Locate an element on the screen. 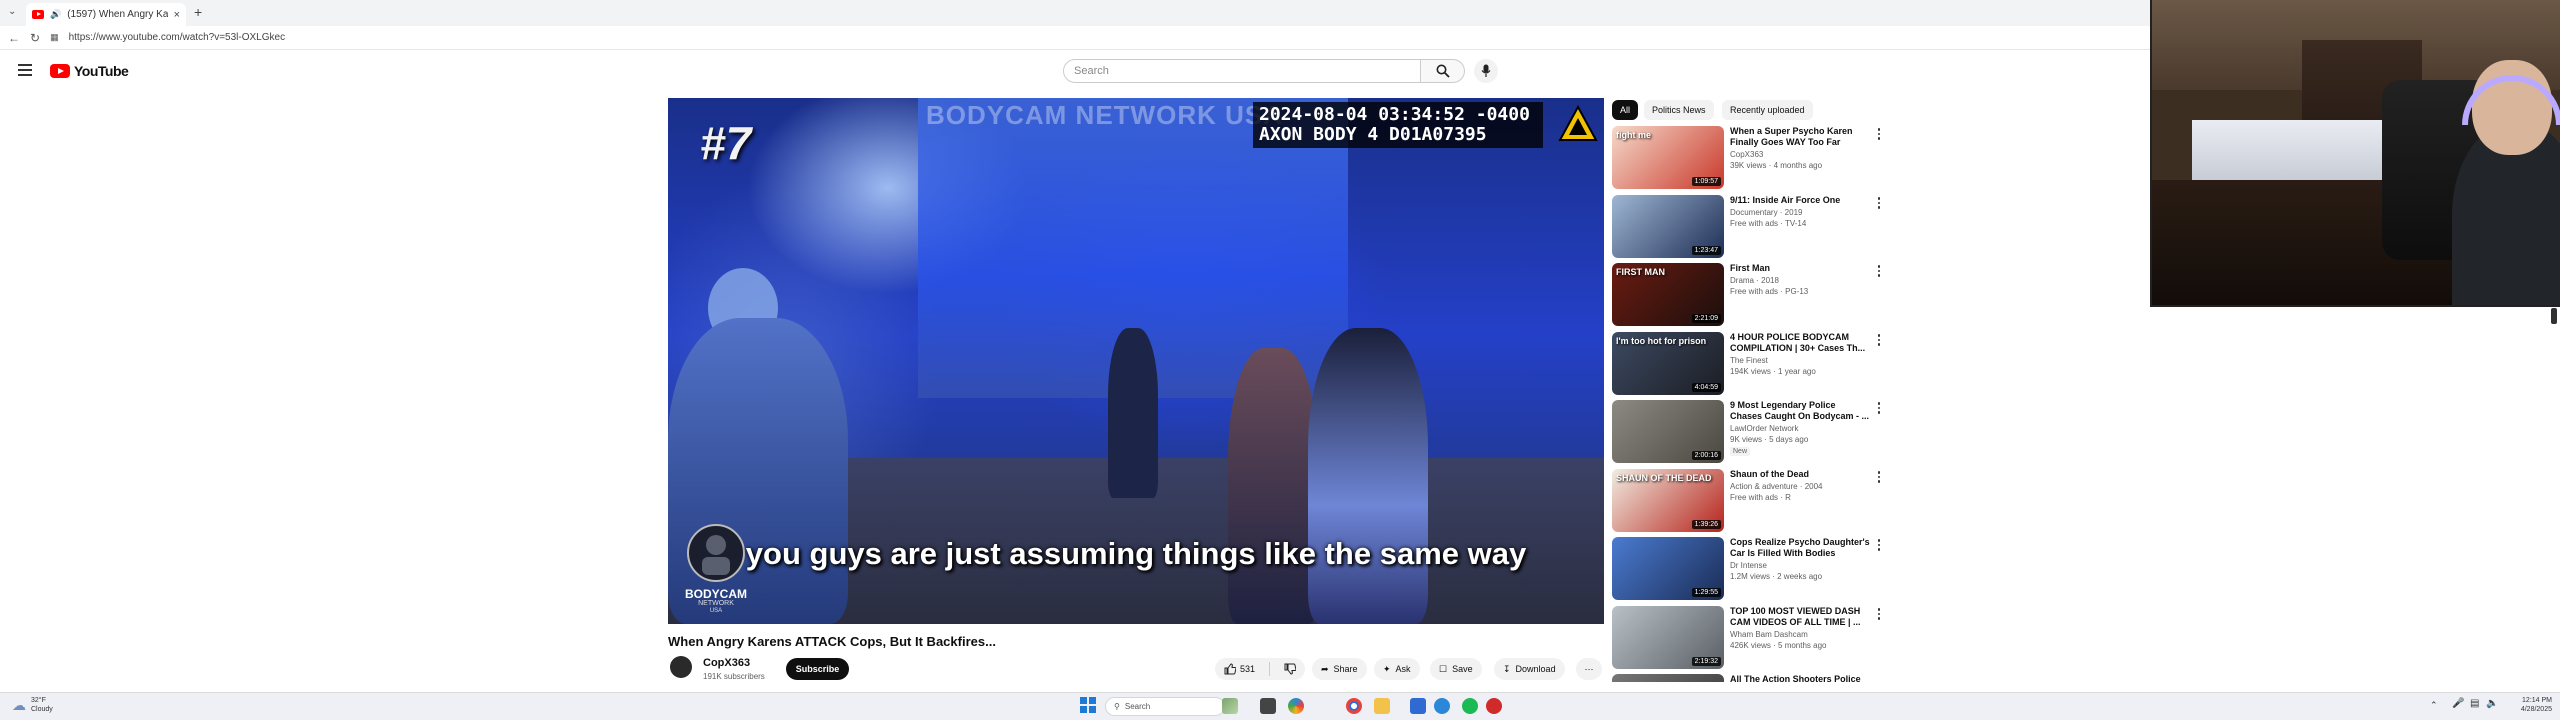 Image resolution: width=2560 pixels, height=720 pixels. thumbs-down-icon is located at coordinates (1290, 669).